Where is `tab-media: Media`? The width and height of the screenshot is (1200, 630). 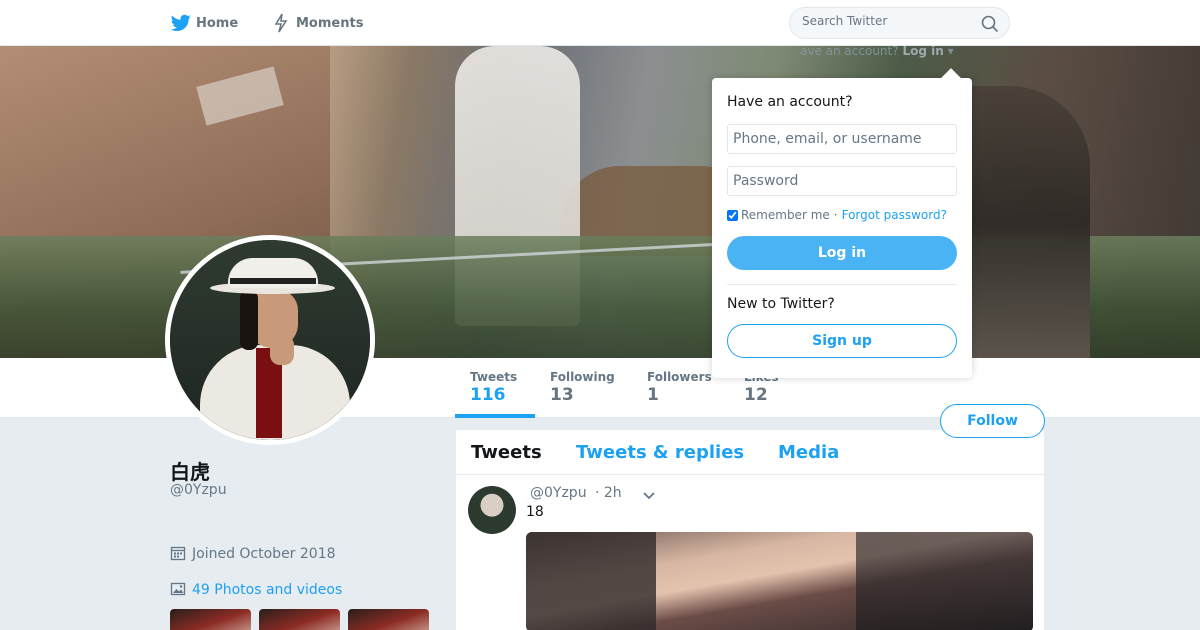 tab-media: Media is located at coordinates (808, 452).